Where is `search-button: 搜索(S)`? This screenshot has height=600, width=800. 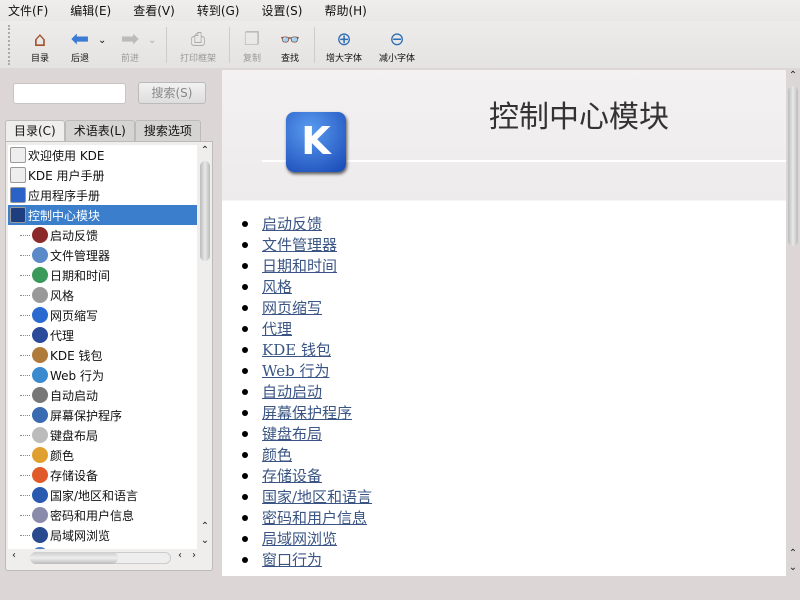 search-button: 搜索(S) is located at coordinates (172, 93).